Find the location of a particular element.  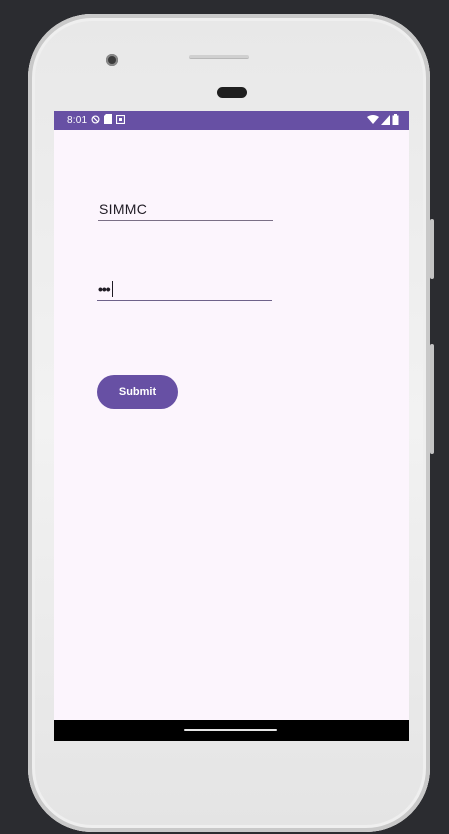

front-camera-icon is located at coordinates (112, 60).